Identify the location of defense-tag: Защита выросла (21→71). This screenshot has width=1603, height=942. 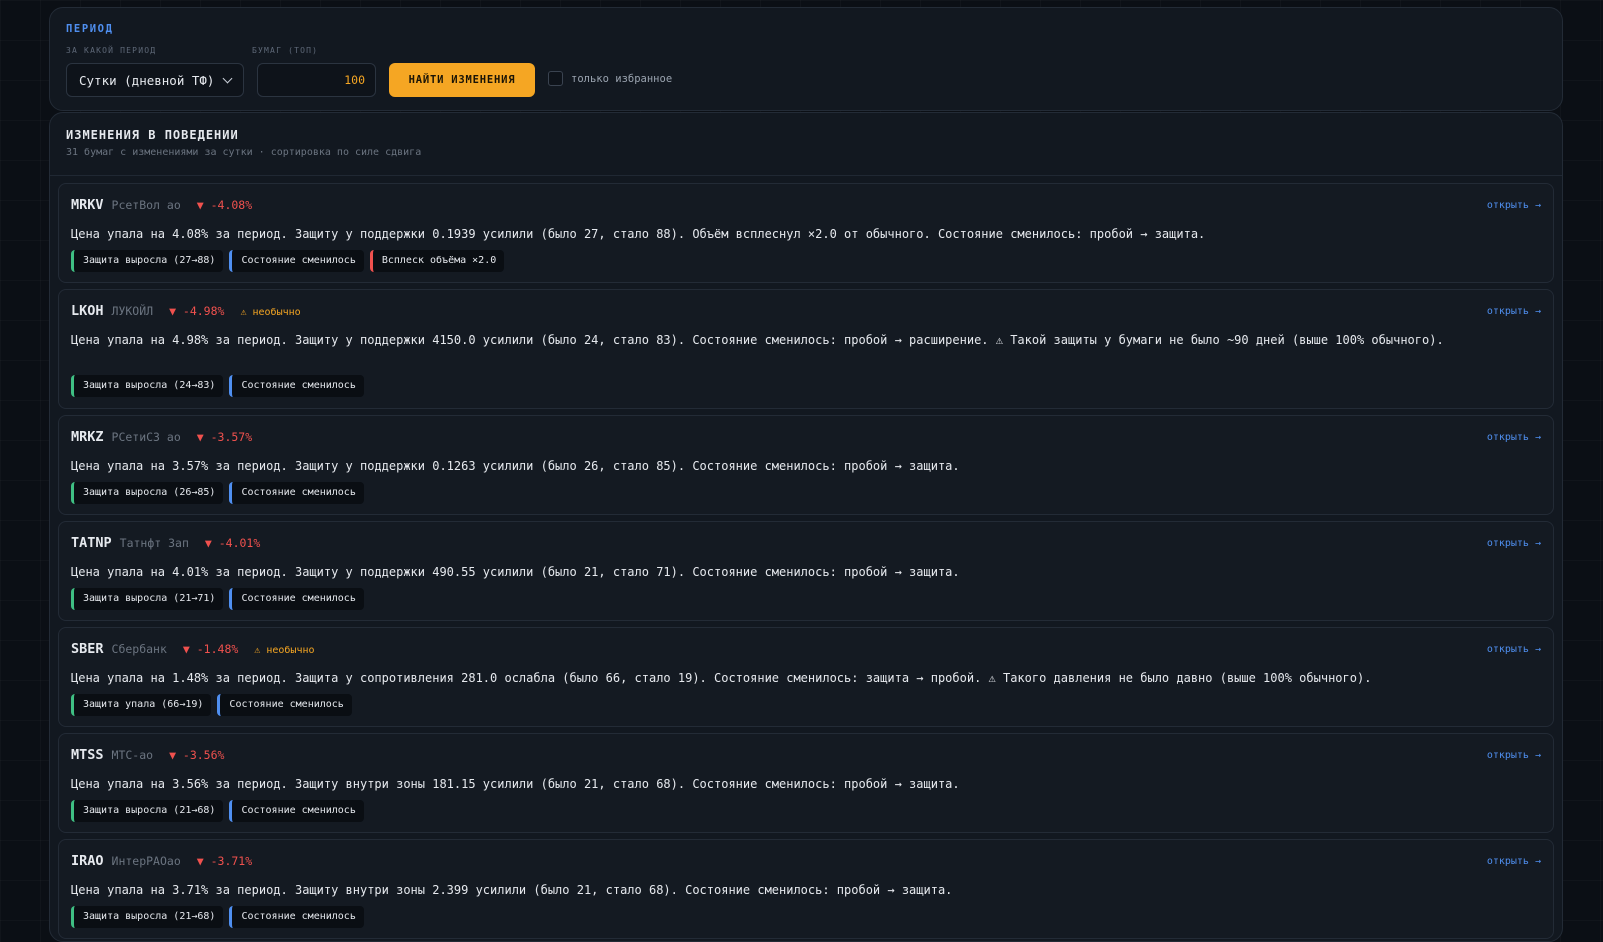
(147, 599).